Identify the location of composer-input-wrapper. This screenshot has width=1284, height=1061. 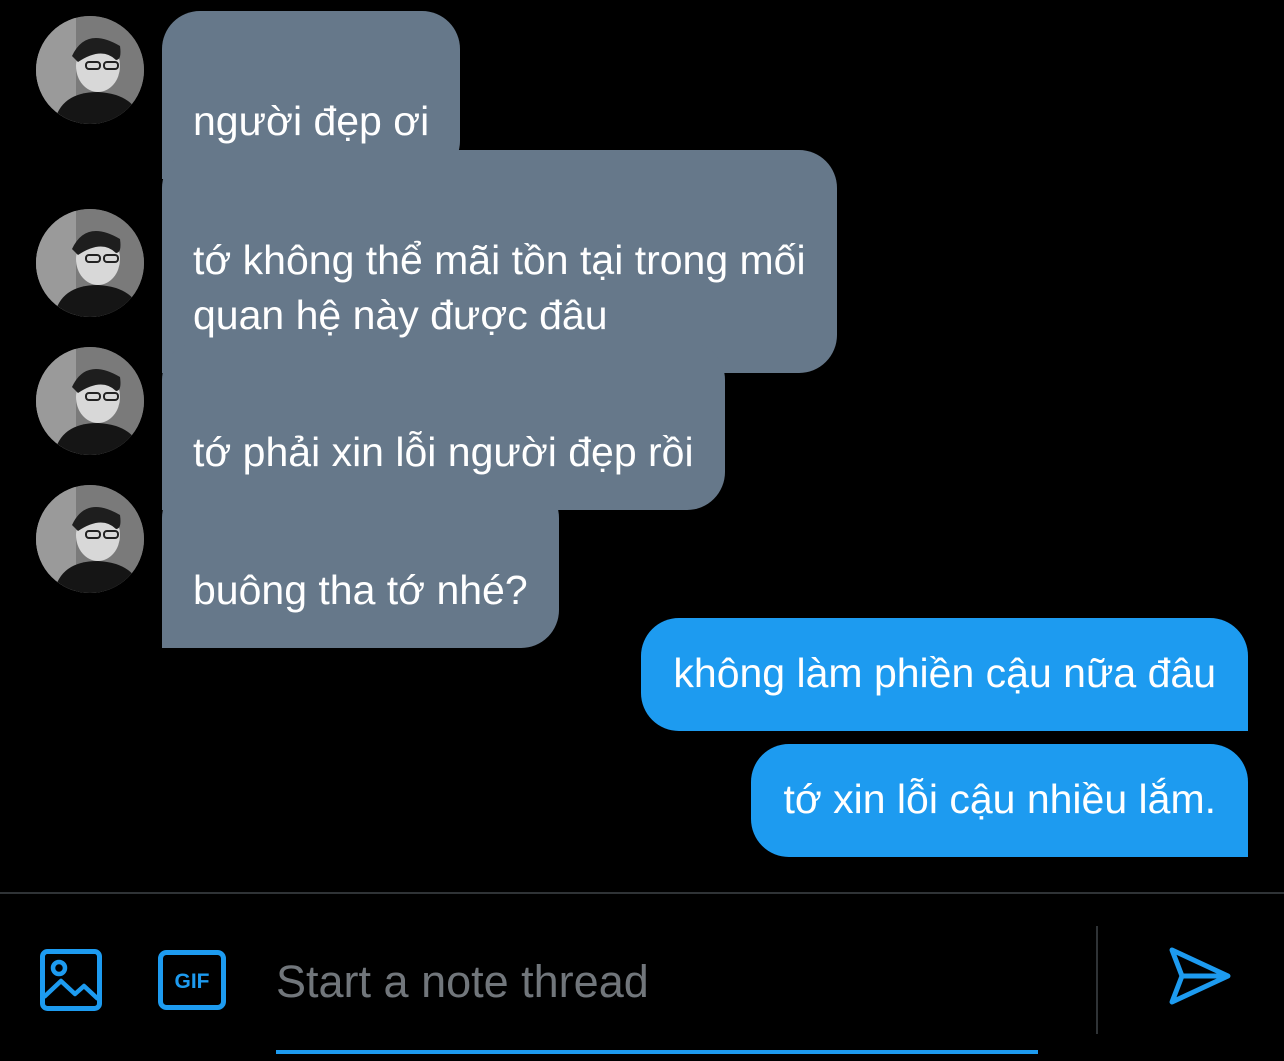
(657, 994).